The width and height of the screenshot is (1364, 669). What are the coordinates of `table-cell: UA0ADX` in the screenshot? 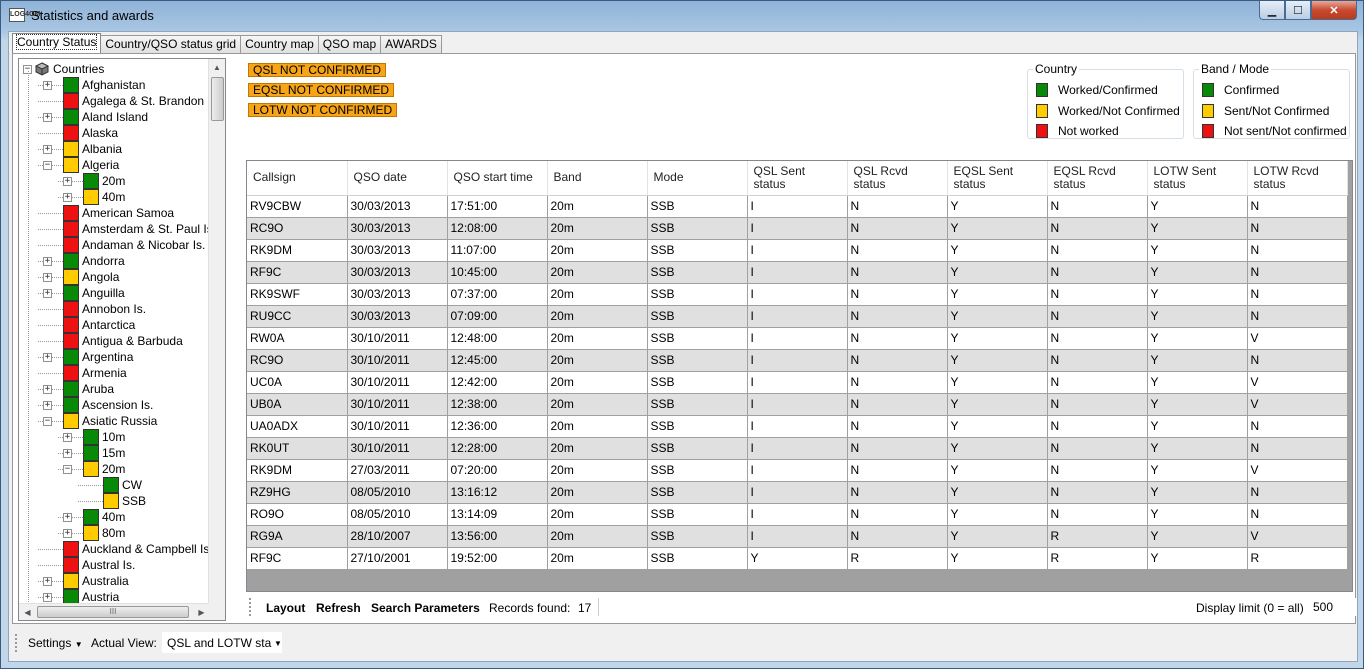 It's located at (297, 426).